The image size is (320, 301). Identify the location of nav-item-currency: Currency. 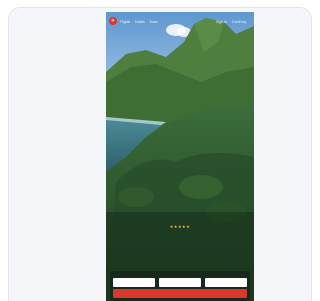
(239, 22).